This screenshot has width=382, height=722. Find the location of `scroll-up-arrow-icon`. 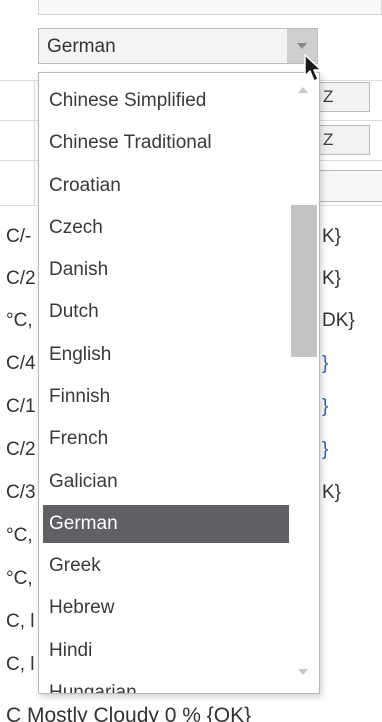

scroll-up-arrow-icon is located at coordinates (303, 90).